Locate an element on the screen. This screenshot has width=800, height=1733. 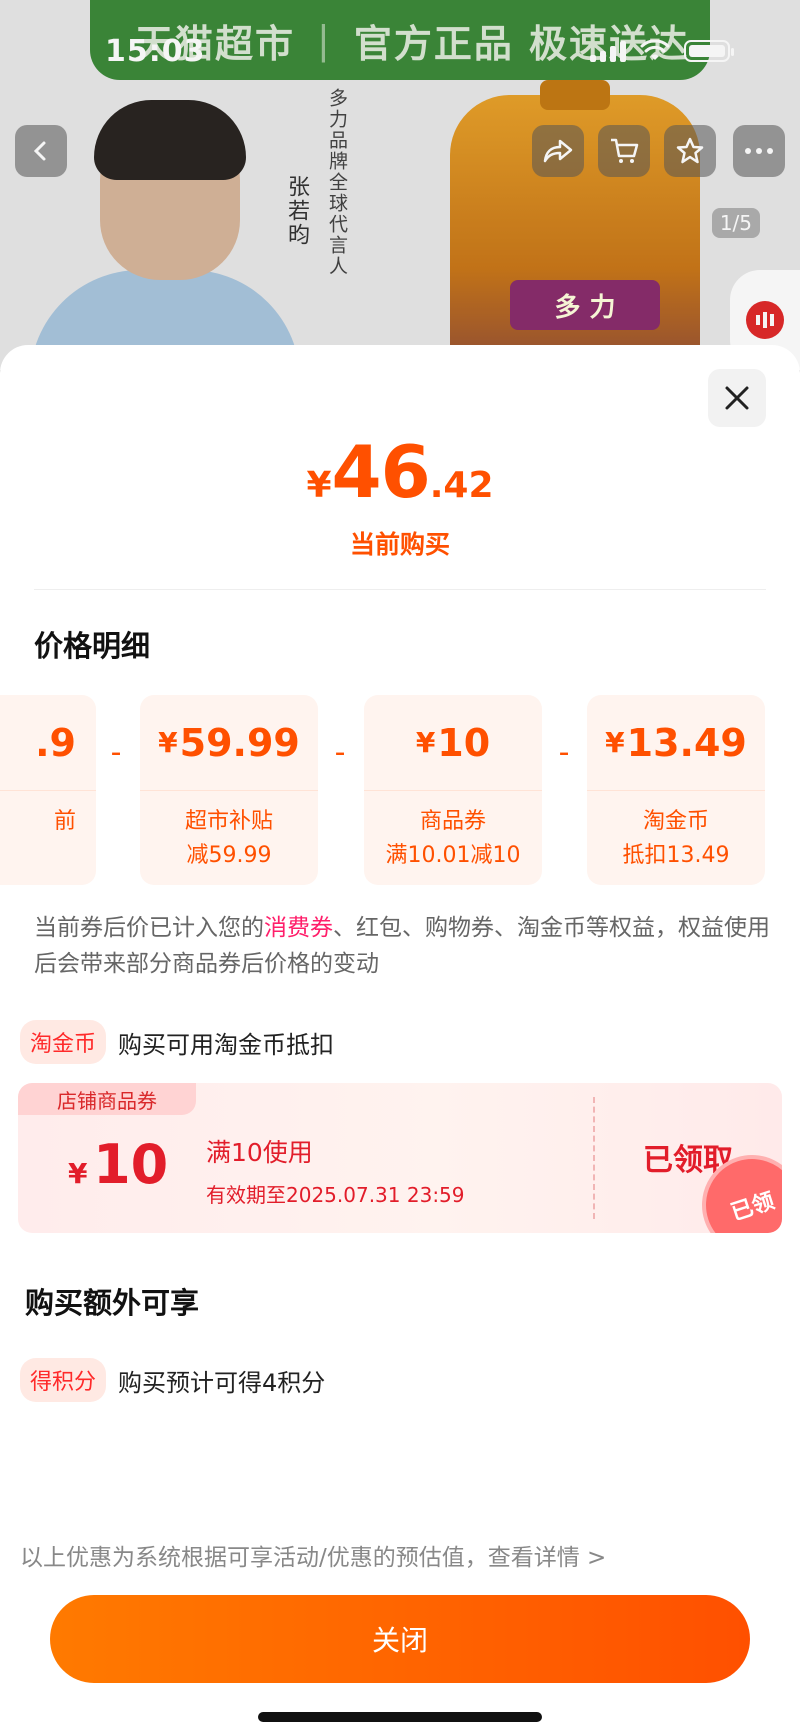
price-integer: 46 is located at coordinates (381, 472).